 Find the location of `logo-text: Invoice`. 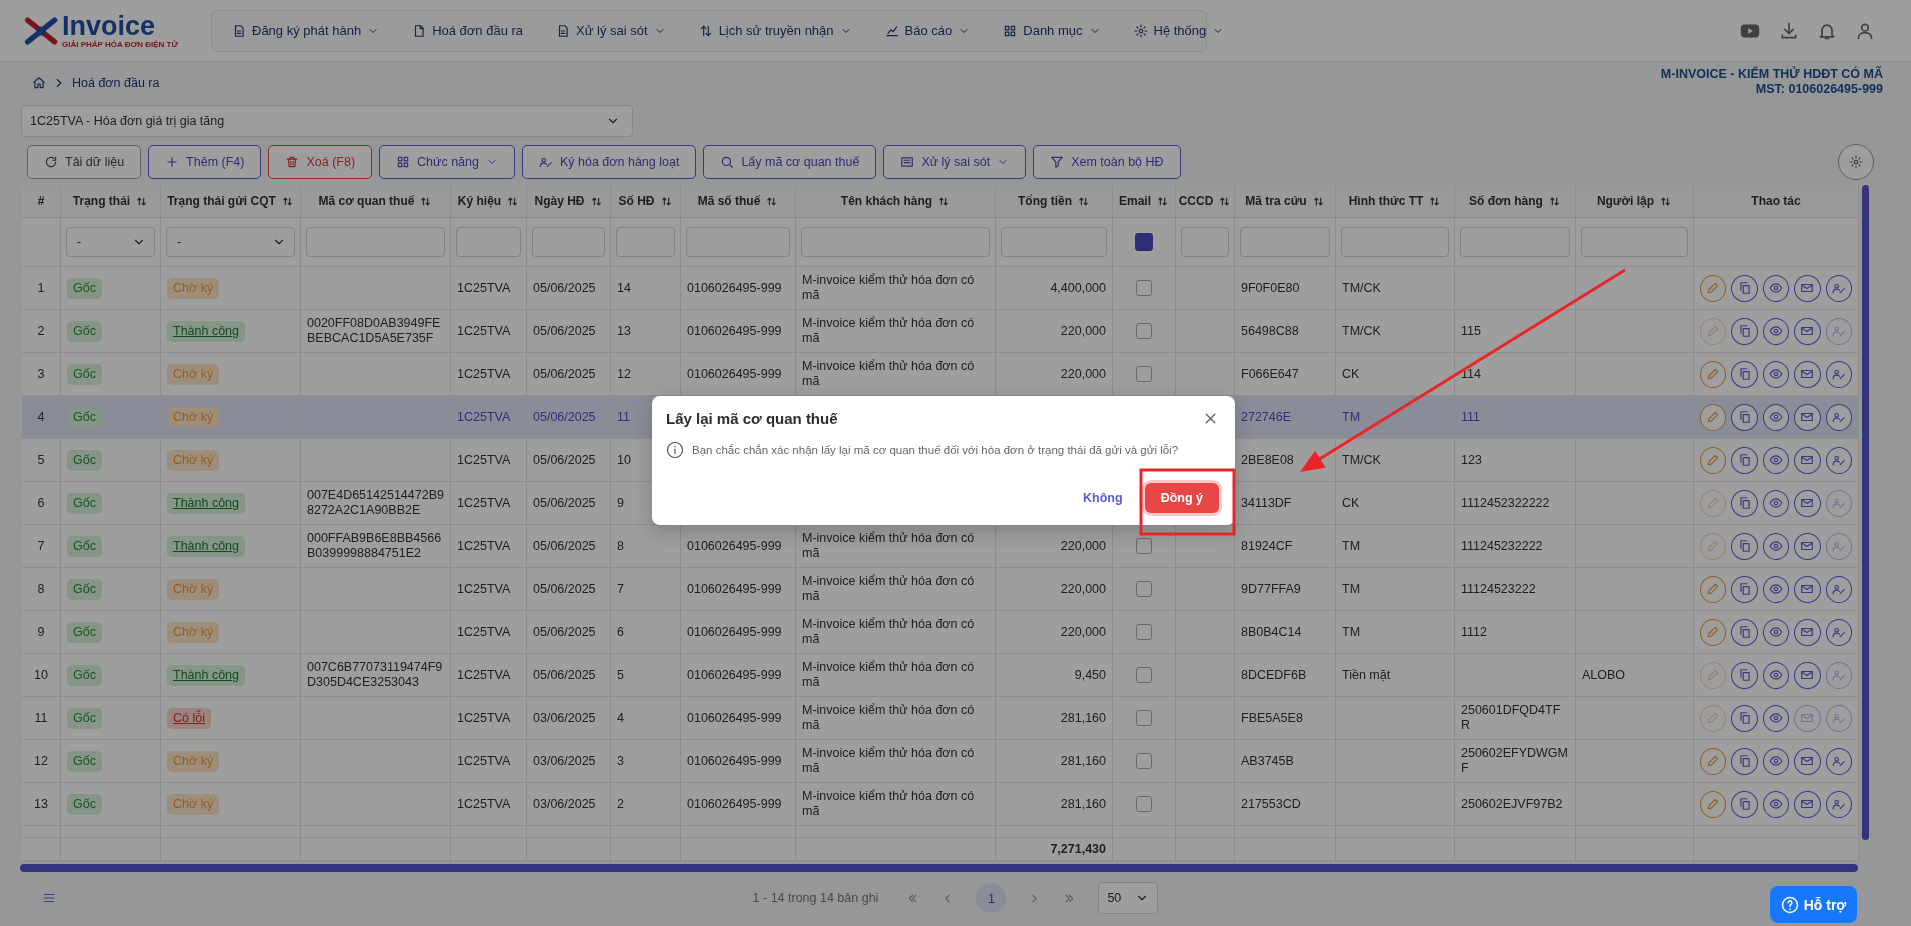

logo-text: Invoice is located at coordinates (109, 26).